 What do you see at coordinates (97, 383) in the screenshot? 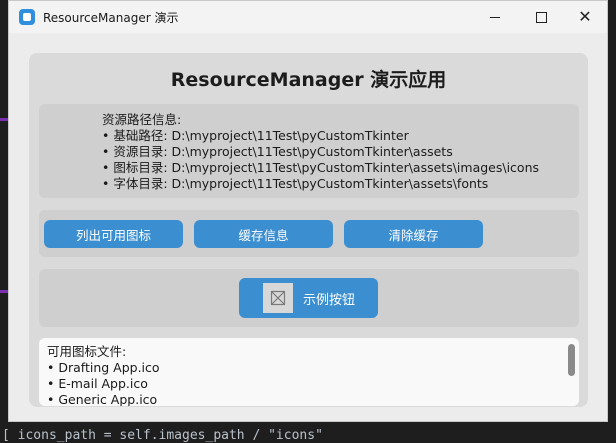
I see `list-item: • E-mail App.ico` at bounding box center [97, 383].